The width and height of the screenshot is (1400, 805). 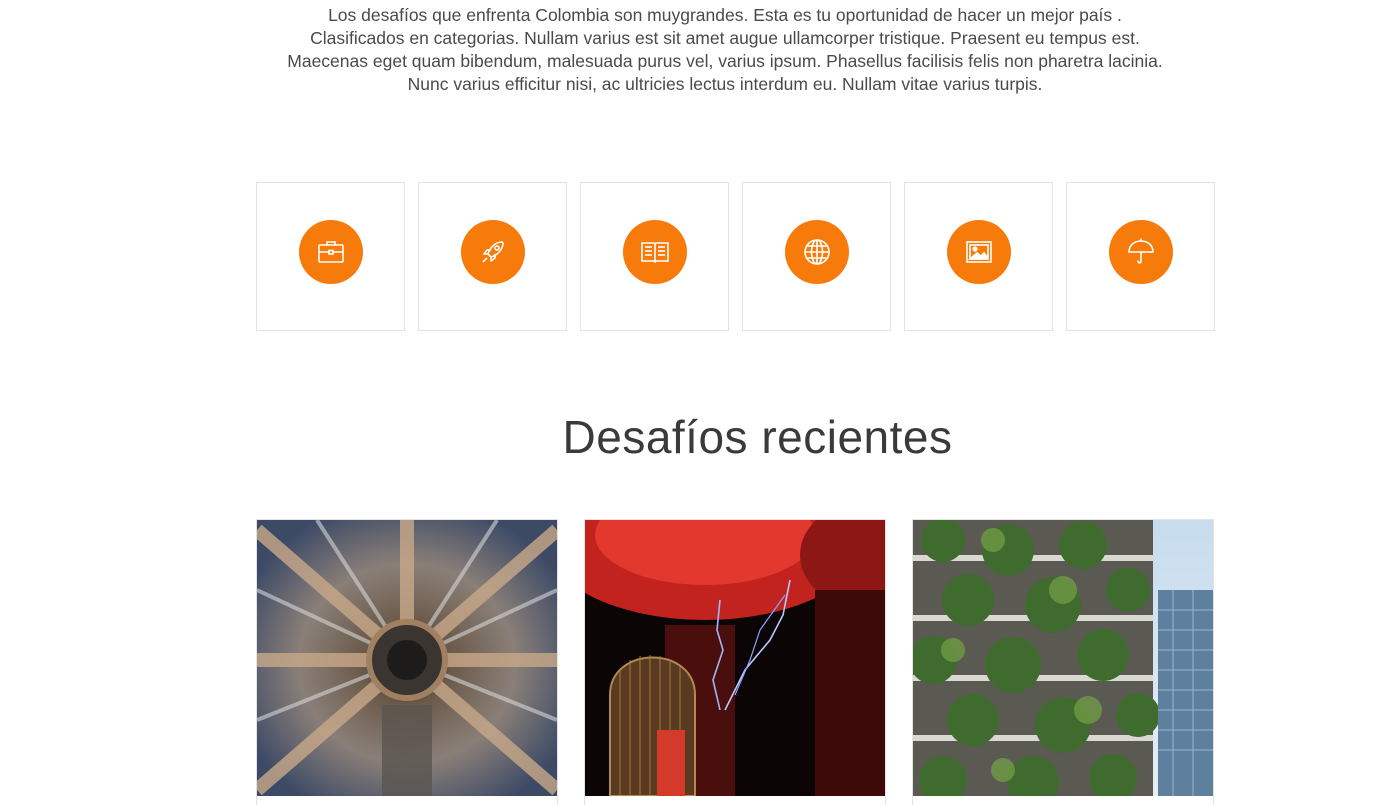 What do you see at coordinates (1140, 251) in the screenshot?
I see `umbrella-icon` at bounding box center [1140, 251].